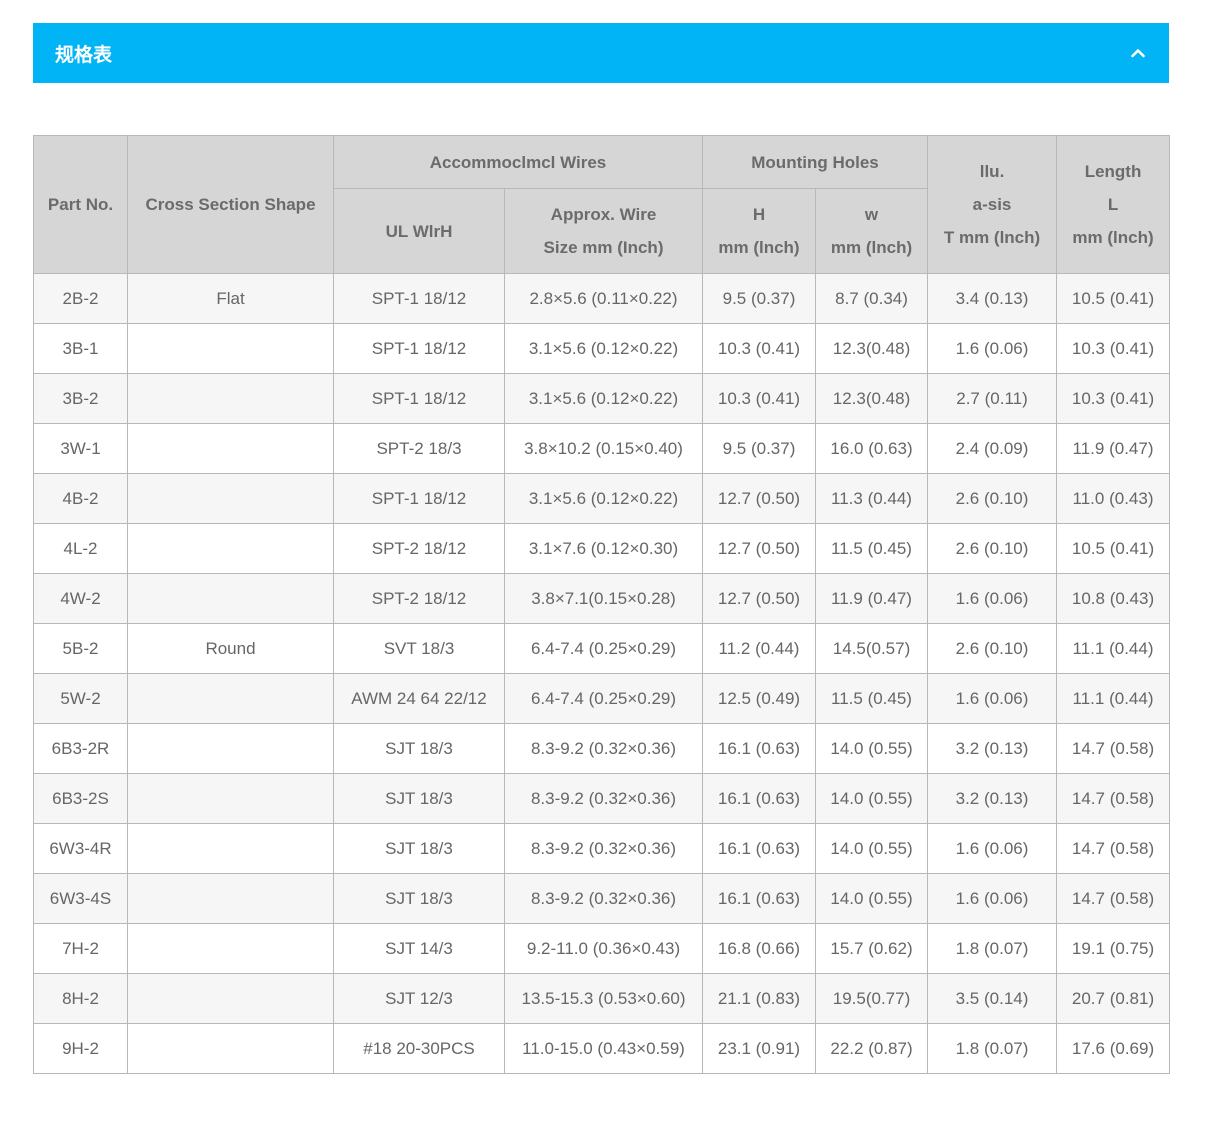 This screenshot has width=1206, height=1128. I want to click on cell-hole-w: 11.9 (0.47), so click(871, 598).